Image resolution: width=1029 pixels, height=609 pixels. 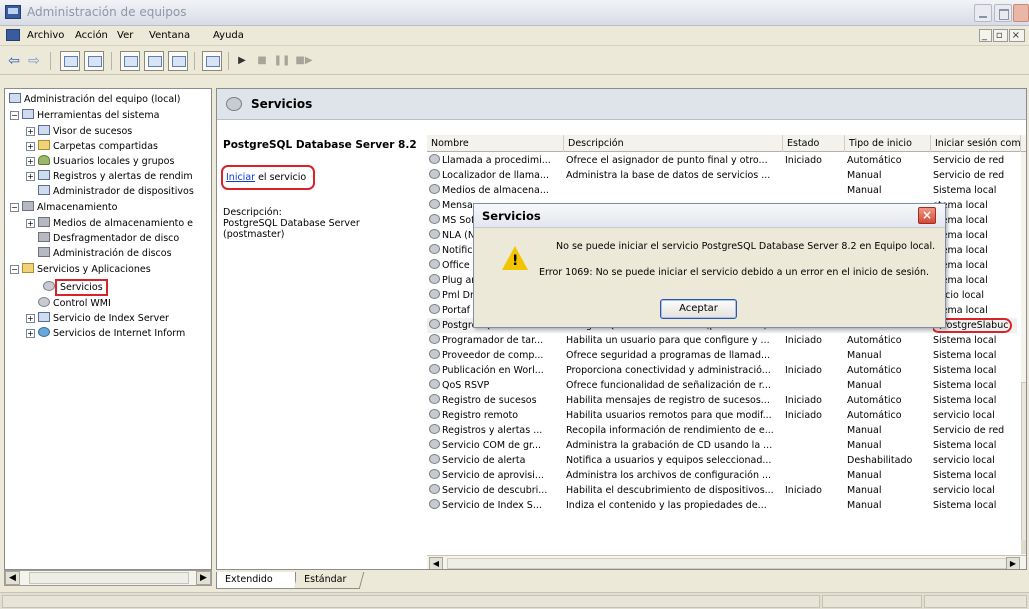 What do you see at coordinates (169, 35) in the screenshot?
I see `menu-ventana: Ventana` at bounding box center [169, 35].